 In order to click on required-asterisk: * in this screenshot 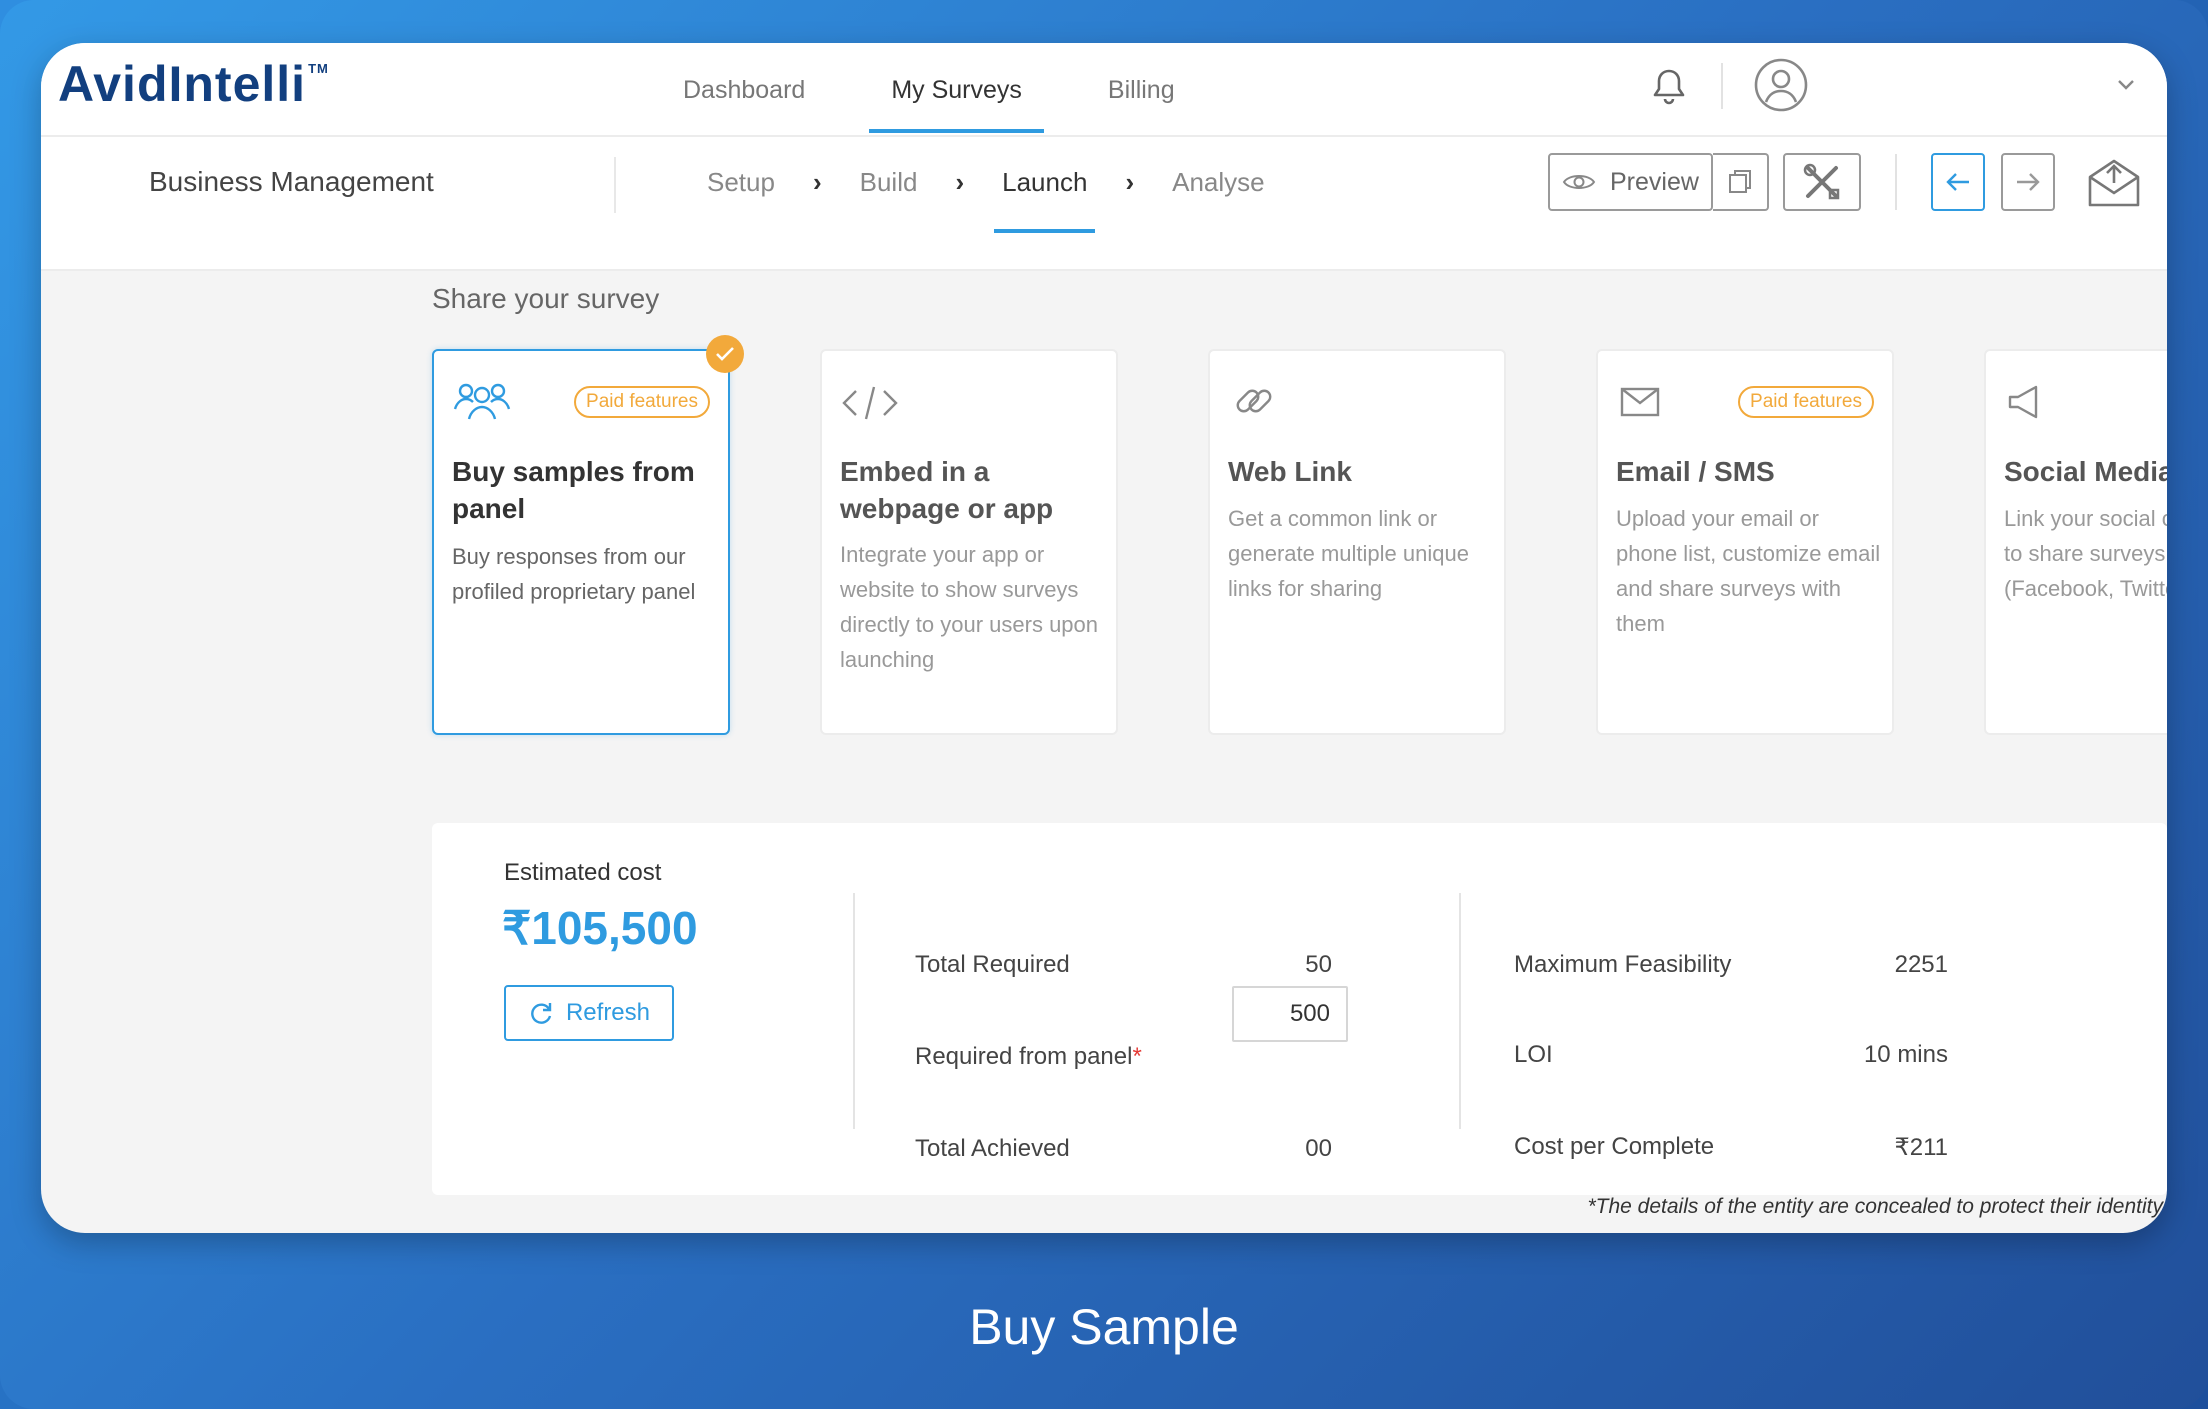, I will do `click(1137, 1056)`.